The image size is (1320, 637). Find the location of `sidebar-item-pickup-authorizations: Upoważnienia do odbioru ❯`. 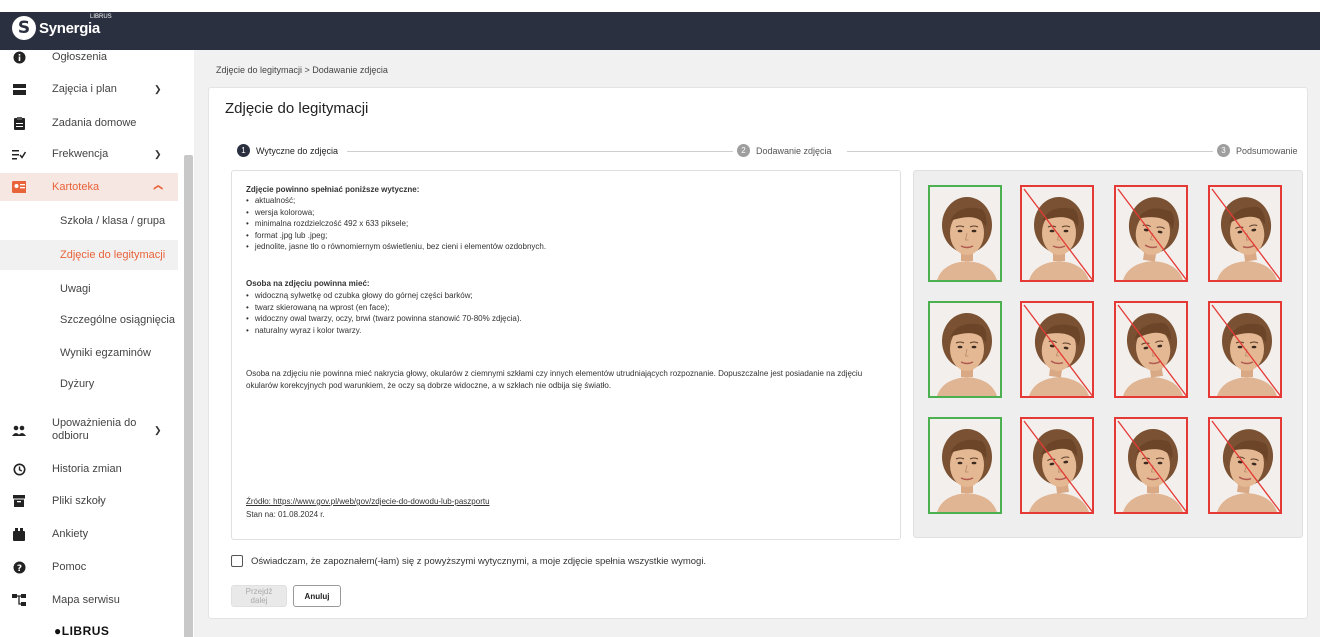

sidebar-item-pickup-authorizations: Upoważnienia do odbioru ❯ is located at coordinates (89, 430).